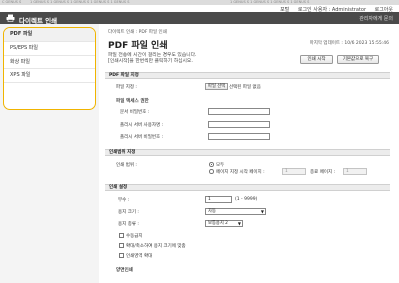 The image size is (399, 283). What do you see at coordinates (49, 49) in the screenshot?
I see `sidebar-item-ps-eps: PS/EPS 파일` at bounding box center [49, 49].